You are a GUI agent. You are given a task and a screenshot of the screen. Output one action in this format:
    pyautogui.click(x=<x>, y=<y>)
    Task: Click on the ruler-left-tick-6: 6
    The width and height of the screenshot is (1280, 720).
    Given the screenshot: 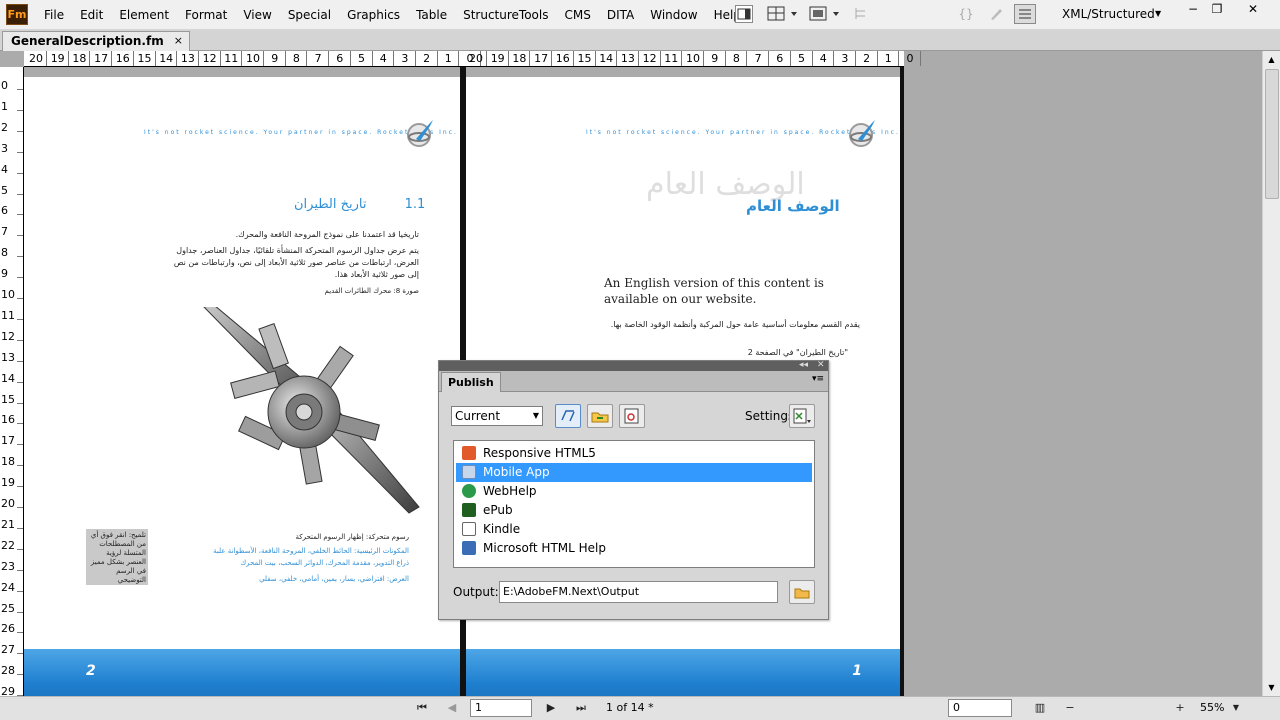 What is the action you would take?
    pyautogui.click(x=340, y=58)
    